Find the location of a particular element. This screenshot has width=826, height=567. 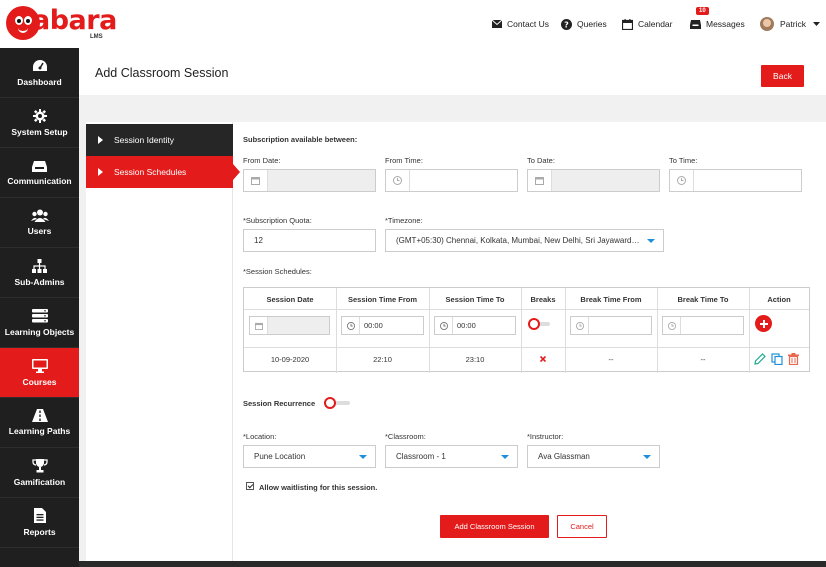

instructor-select: Ava Glassman is located at coordinates (593, 456).